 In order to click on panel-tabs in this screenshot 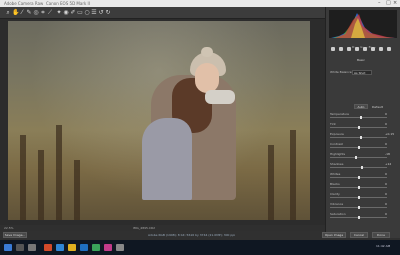, I will do `click(362, 50)`.